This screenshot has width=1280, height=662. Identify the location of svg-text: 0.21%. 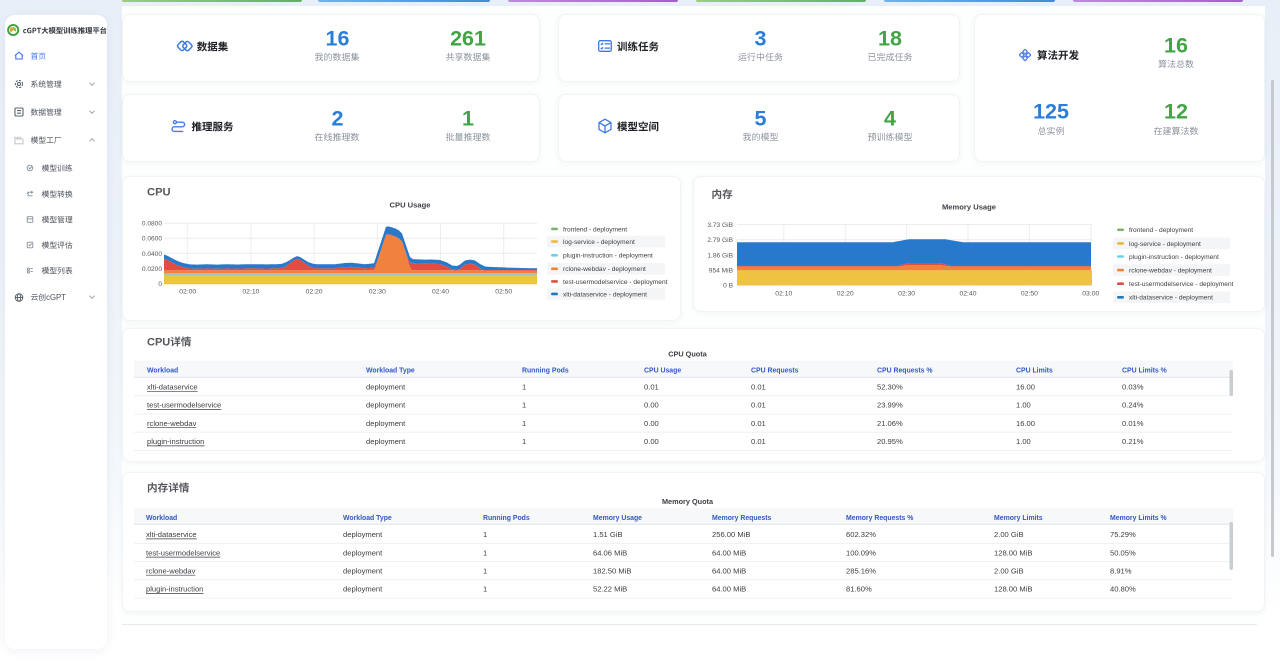
(1133, 441).